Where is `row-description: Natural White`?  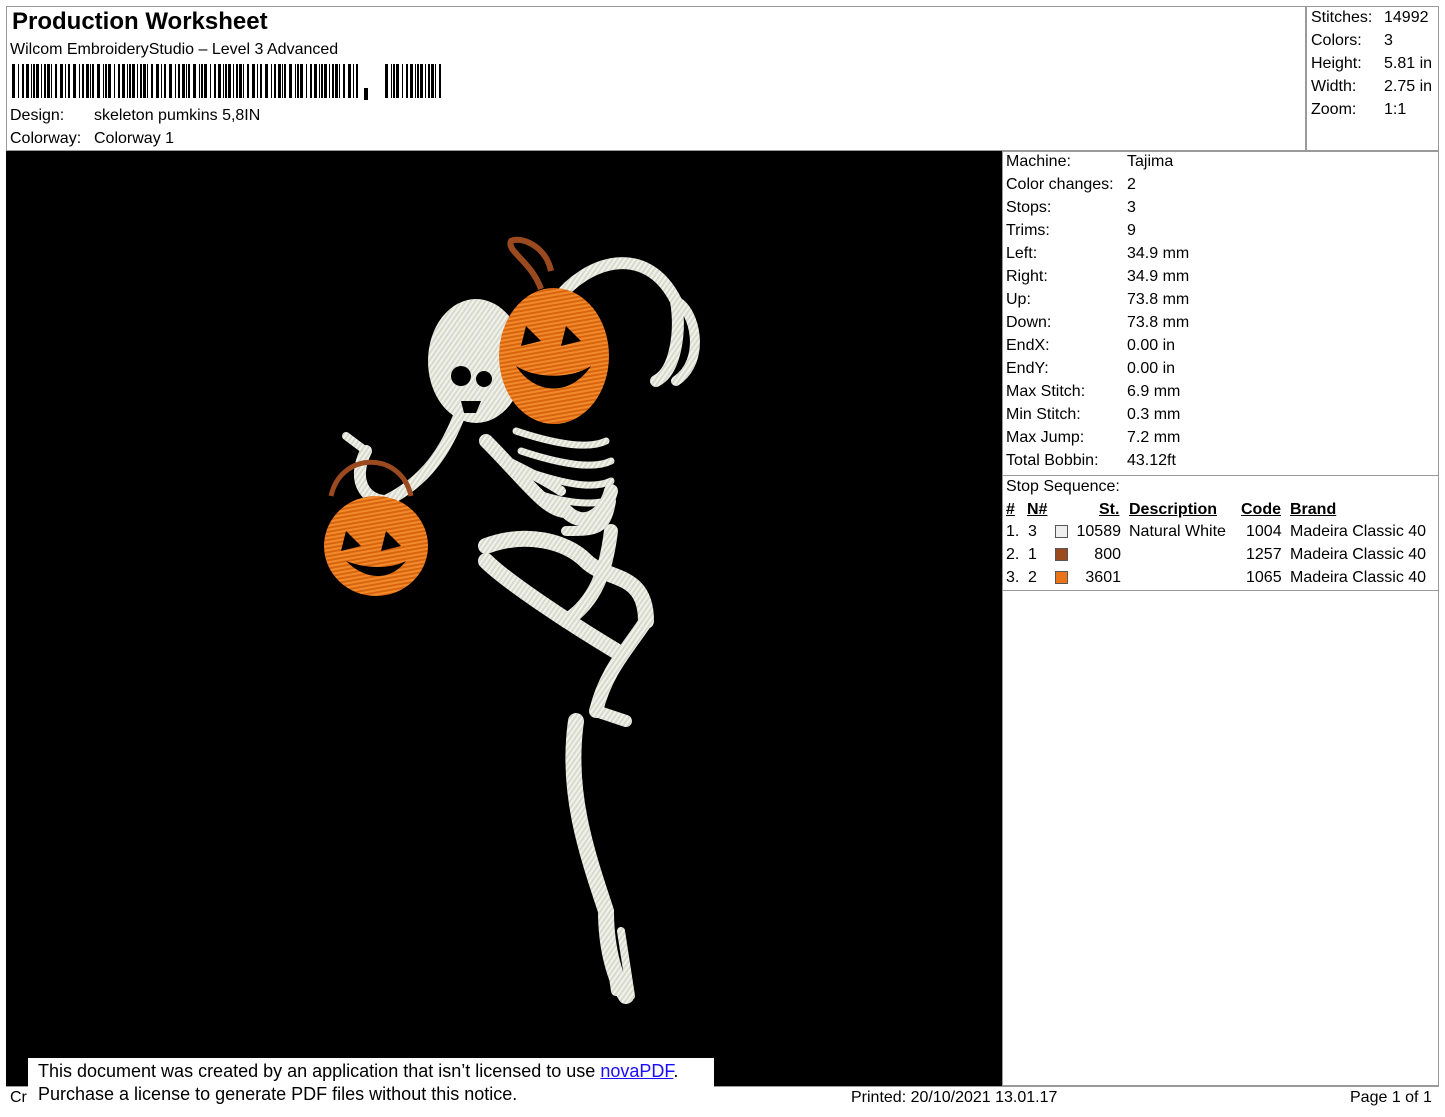 row-description: Natural White is located at coordinates (1177, 531).